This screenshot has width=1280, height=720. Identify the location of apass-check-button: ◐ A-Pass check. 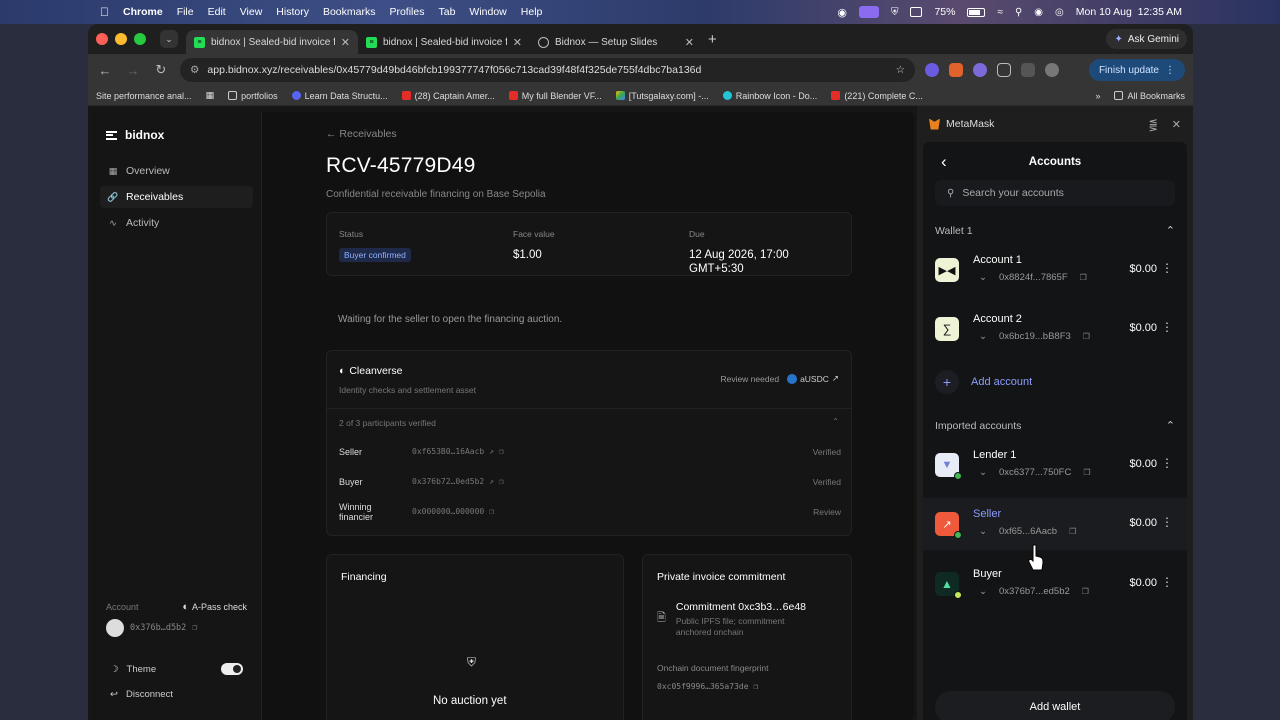
(214, 607).